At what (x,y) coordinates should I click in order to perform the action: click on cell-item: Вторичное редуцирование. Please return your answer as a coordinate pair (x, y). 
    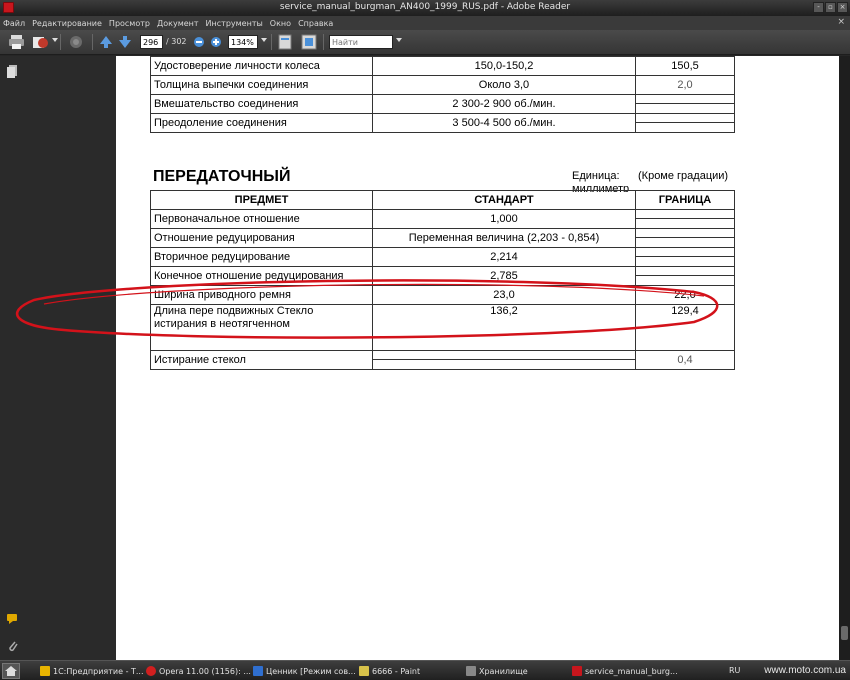
    Looking at the image, I should click on (261, 257).